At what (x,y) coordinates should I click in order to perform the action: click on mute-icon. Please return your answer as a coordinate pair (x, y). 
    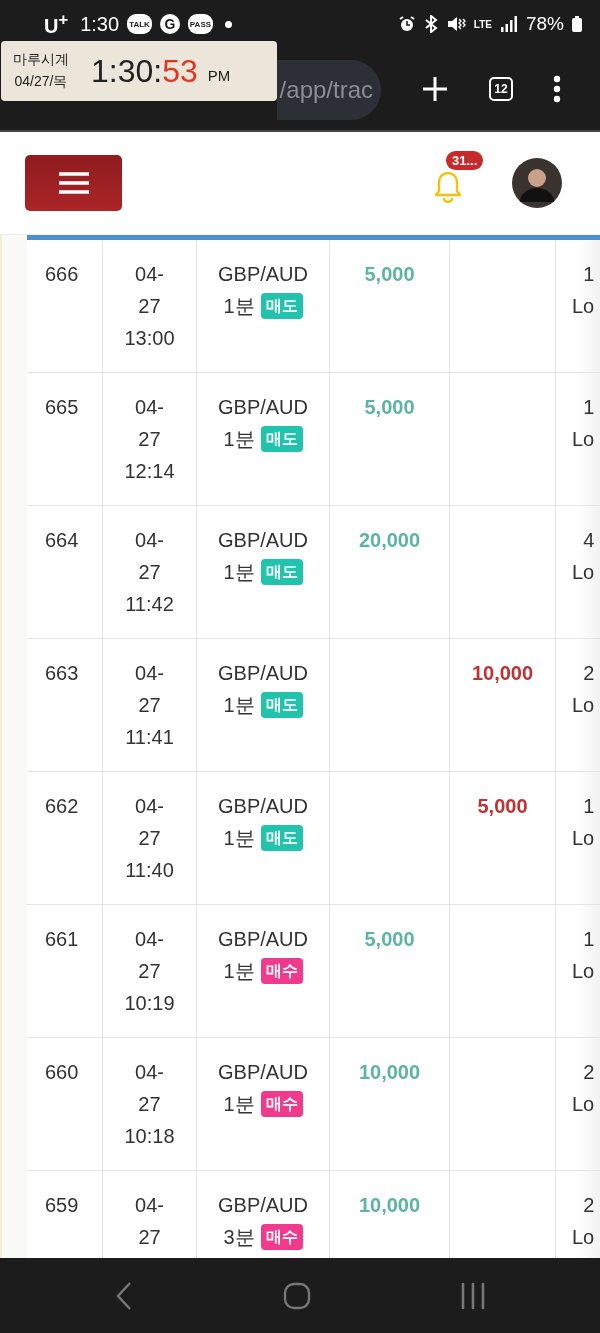
    Looking at the image, I should click on (455, 24).